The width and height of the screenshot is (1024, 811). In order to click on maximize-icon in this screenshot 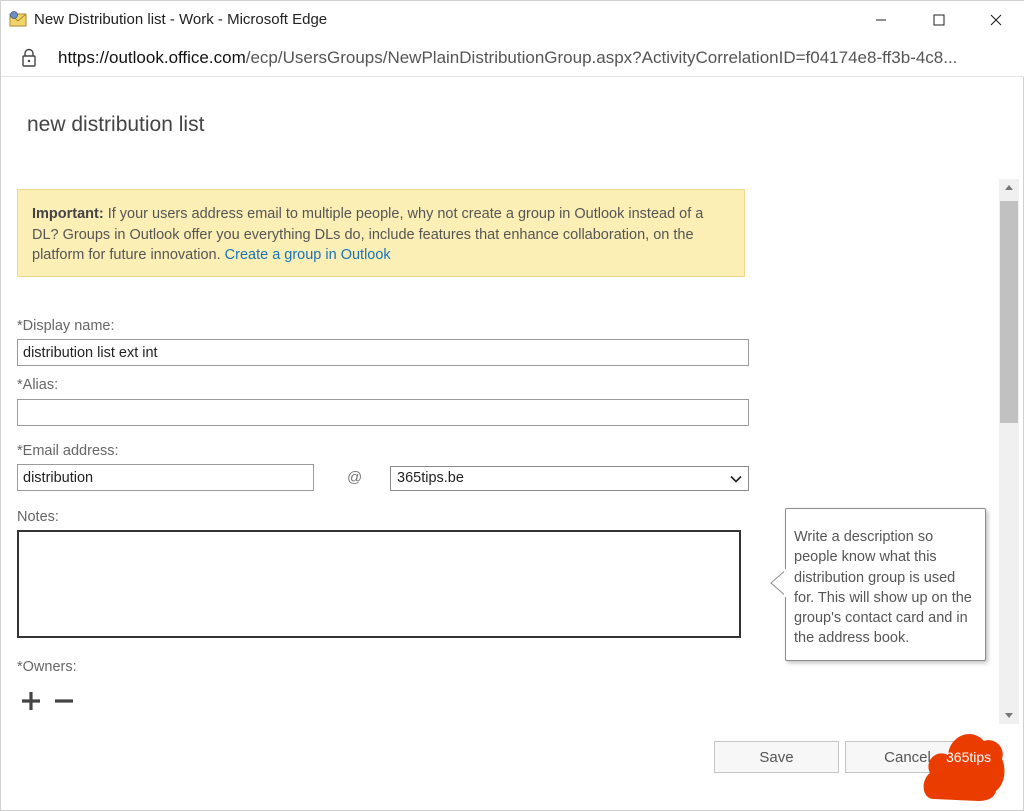, I will do `click(939, 20)`.